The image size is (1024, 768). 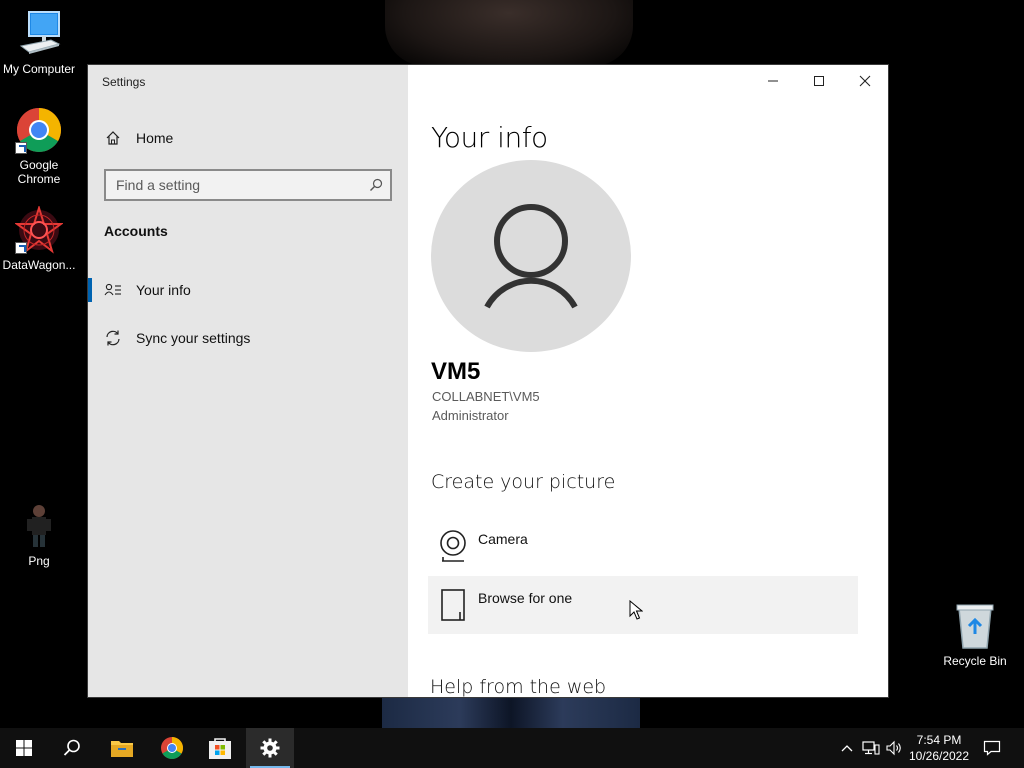 I want to click on taskbar-file-explorer, so click(x=122, y=748).